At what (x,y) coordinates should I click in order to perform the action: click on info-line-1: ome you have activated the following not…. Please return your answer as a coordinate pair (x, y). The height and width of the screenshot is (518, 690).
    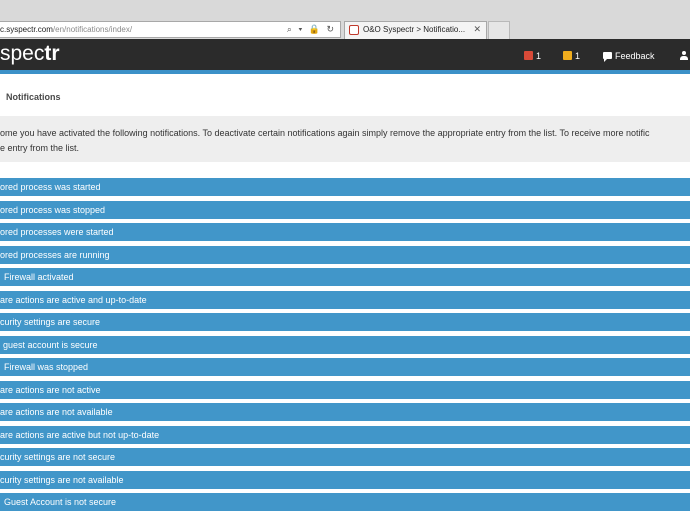
    Looking at the image, I should click on (325, 133).